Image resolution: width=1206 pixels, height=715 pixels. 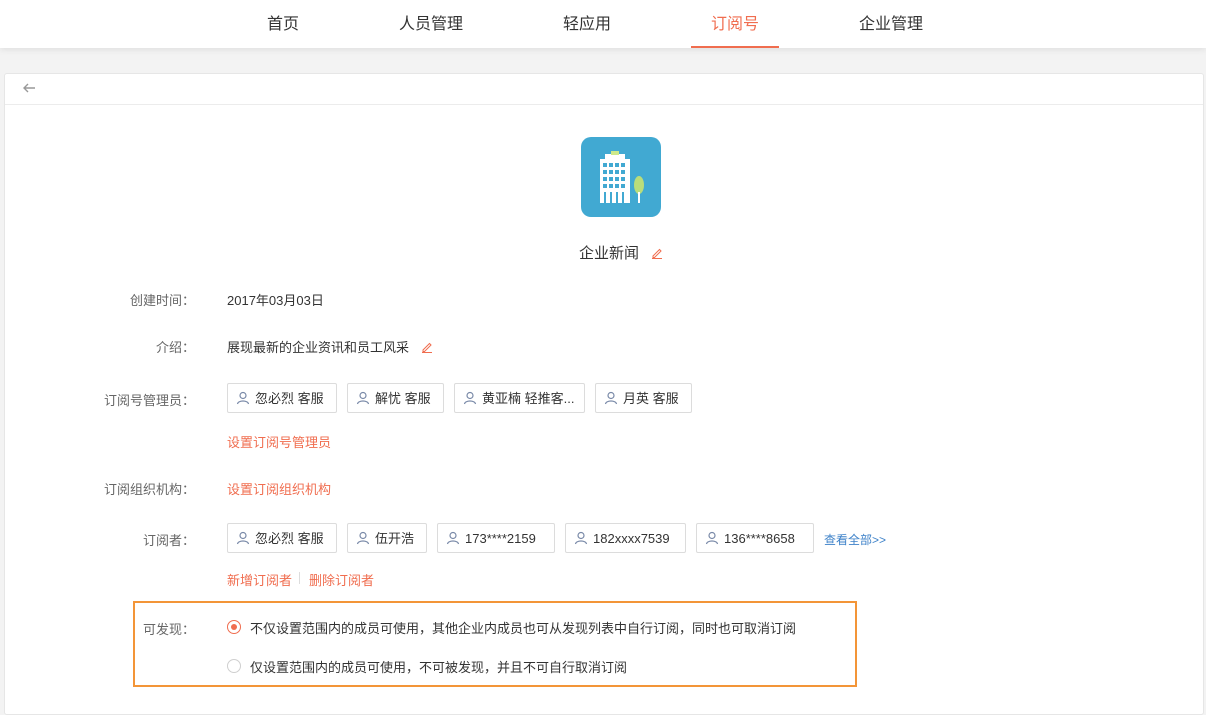 I want to click on set-org-link: 设置订阅组织机构, so click(x=279, y=488).